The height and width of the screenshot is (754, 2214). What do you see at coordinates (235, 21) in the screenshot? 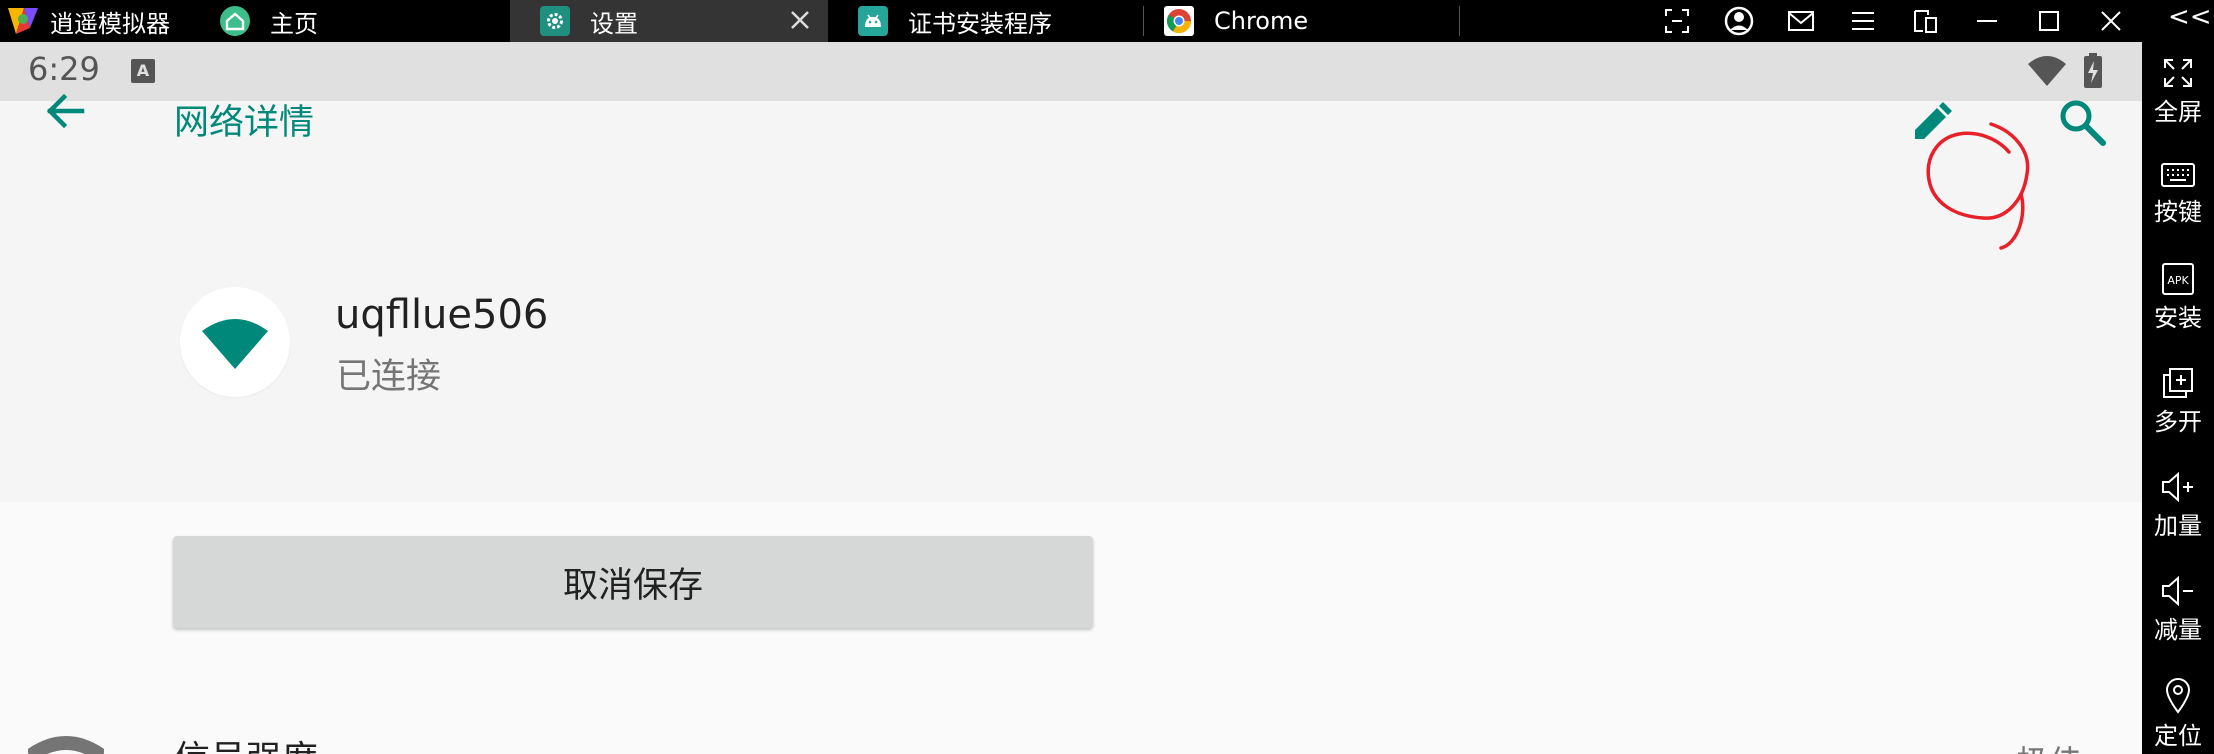
I see `home-icon` at bounding box center [235, 21].